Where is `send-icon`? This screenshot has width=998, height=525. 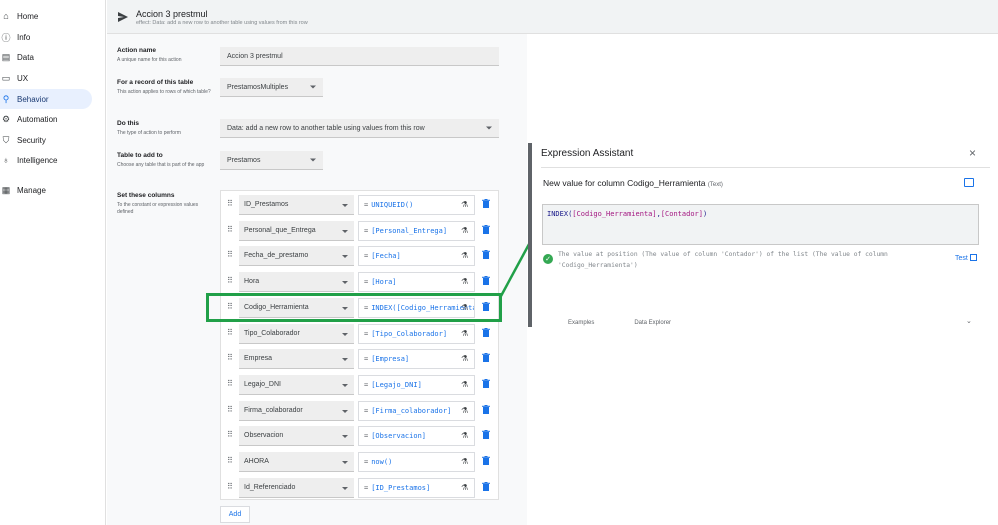
send-icon is located at coordinates (123, 17).